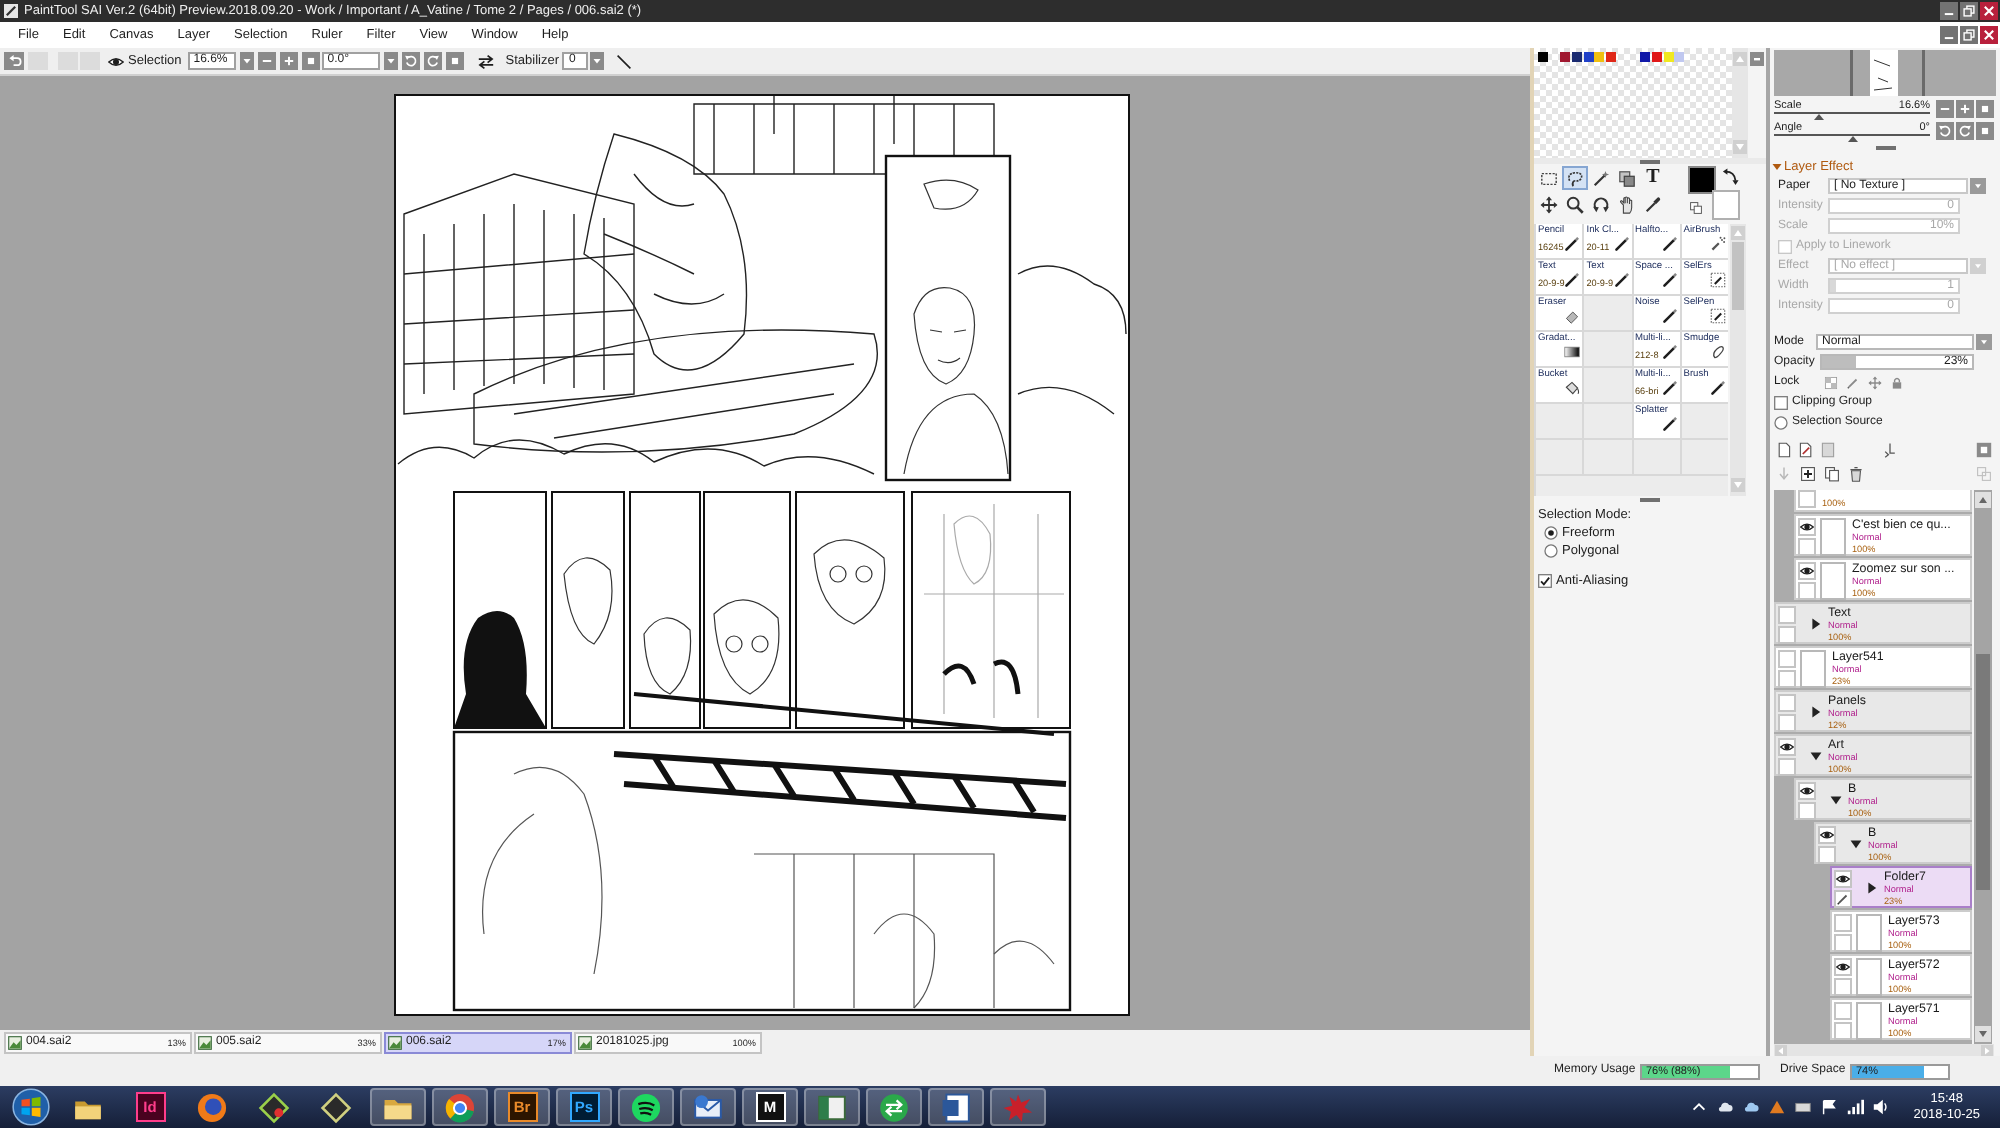 The width and height of the screenshot is (2000, 1128). Describe the element at coordinates (1983, 767) in the screenshot. I see `layer-list-scrollbar` at that location.